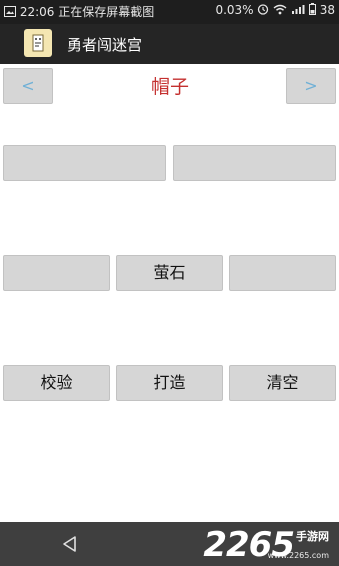 This screenshot has height=566, width=339. I want to click on watermark: 2265 手游网 www.2265.com, so click(266, 545).